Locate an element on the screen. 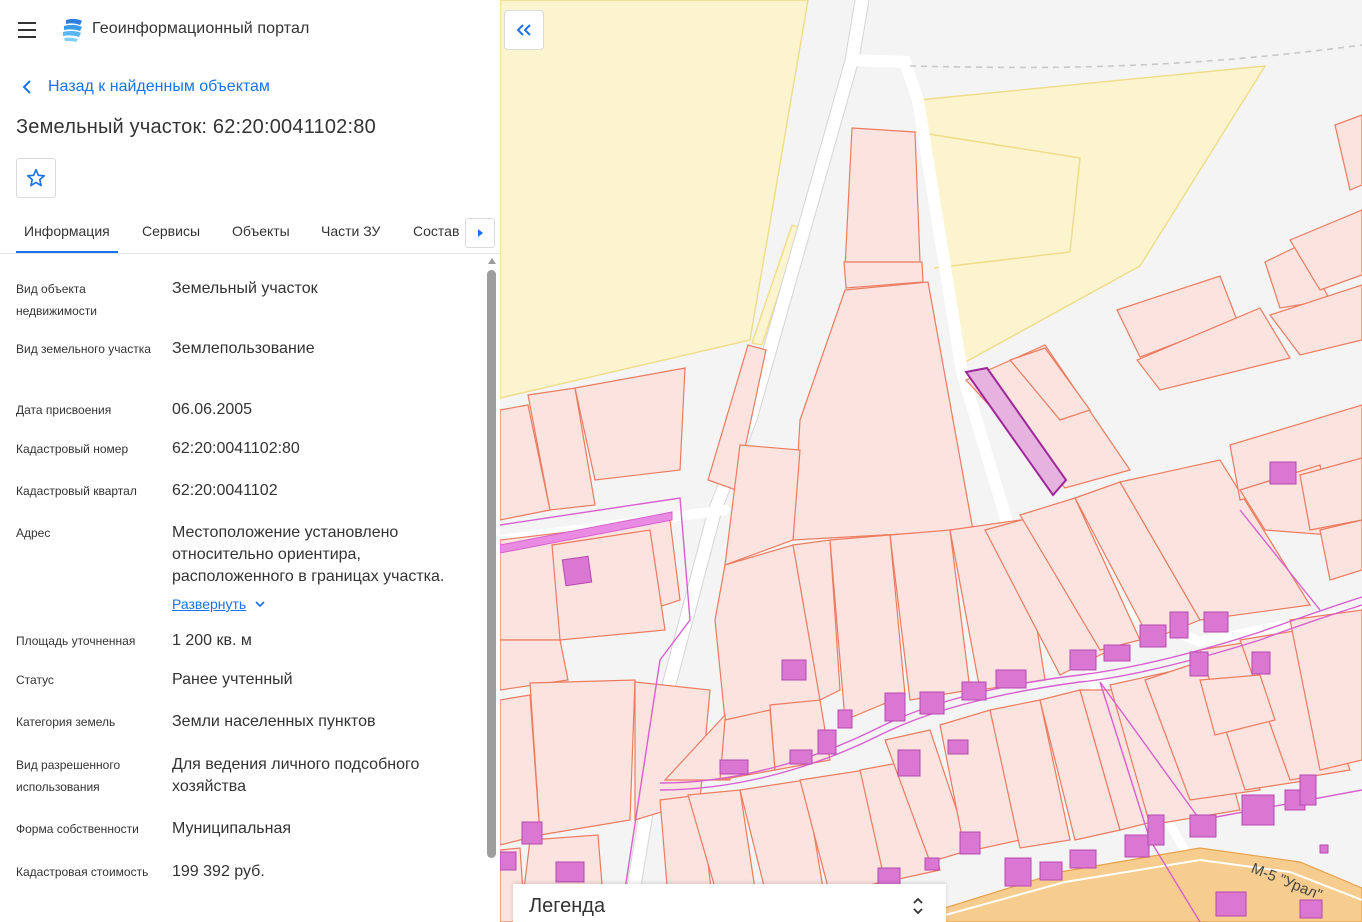  top-bar: Геоинформационный портал is located at coordinates (250, 30).